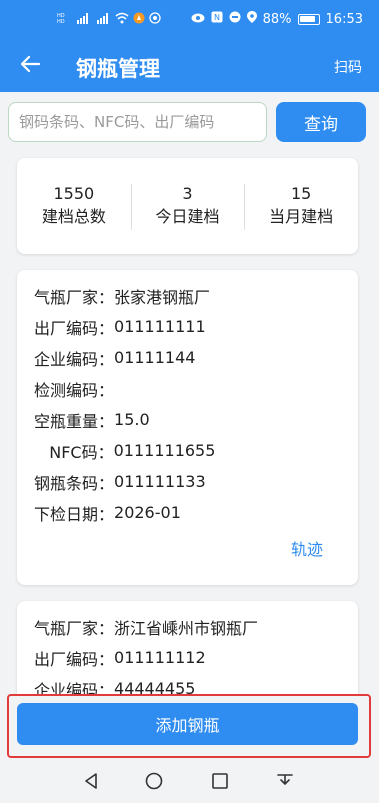  What do you see at coordinates (74, 193) in the screenshot?
I see `stat-value: 1550` at bounding box center [74, 193].